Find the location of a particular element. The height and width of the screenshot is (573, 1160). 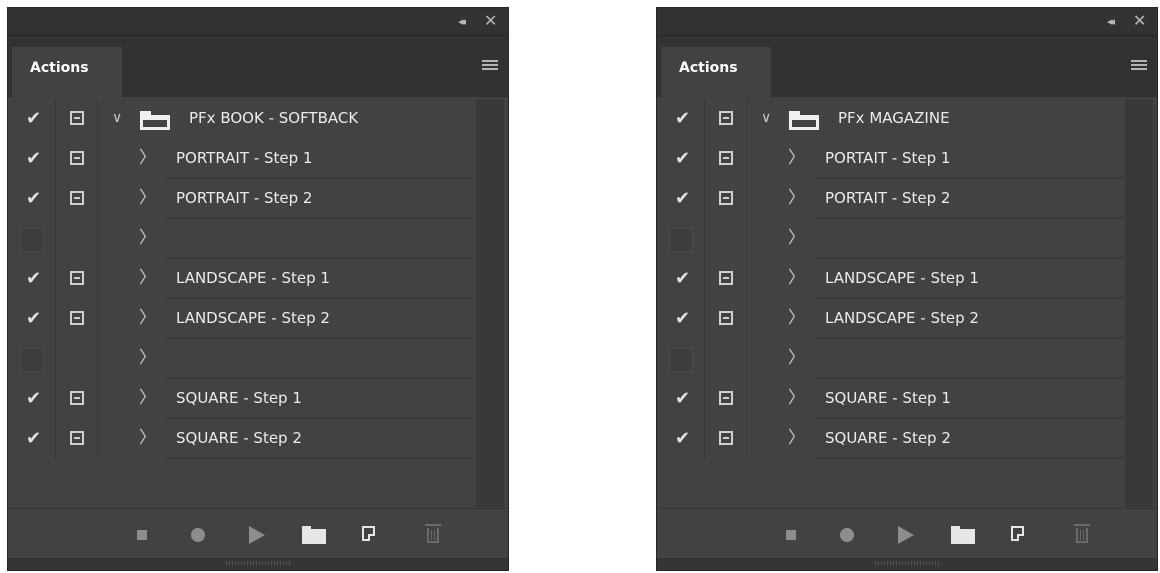

stop-icon is located at coordinates (791, 535).